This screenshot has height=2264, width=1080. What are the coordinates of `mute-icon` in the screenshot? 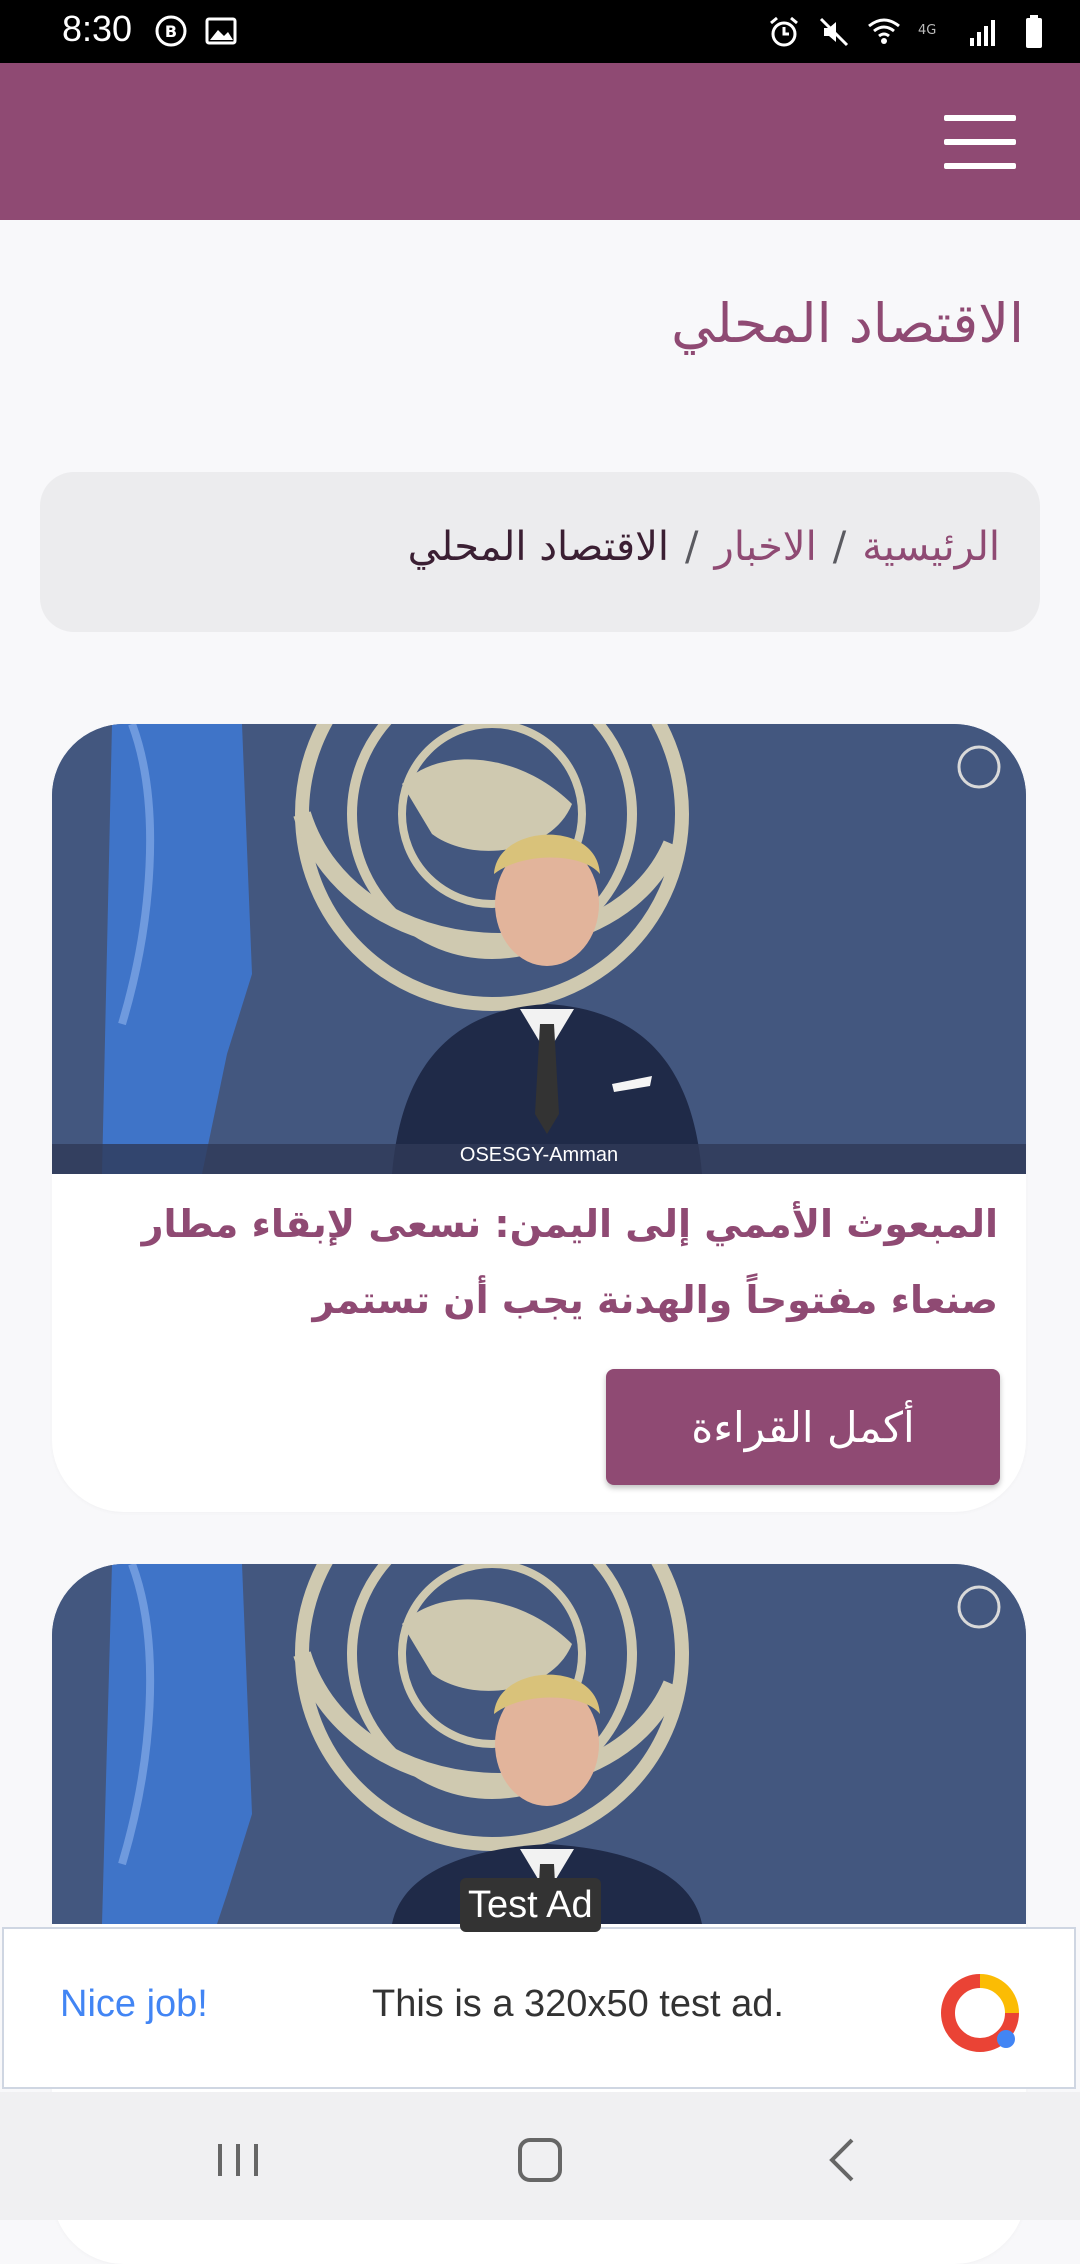 It's located at (834, 32).